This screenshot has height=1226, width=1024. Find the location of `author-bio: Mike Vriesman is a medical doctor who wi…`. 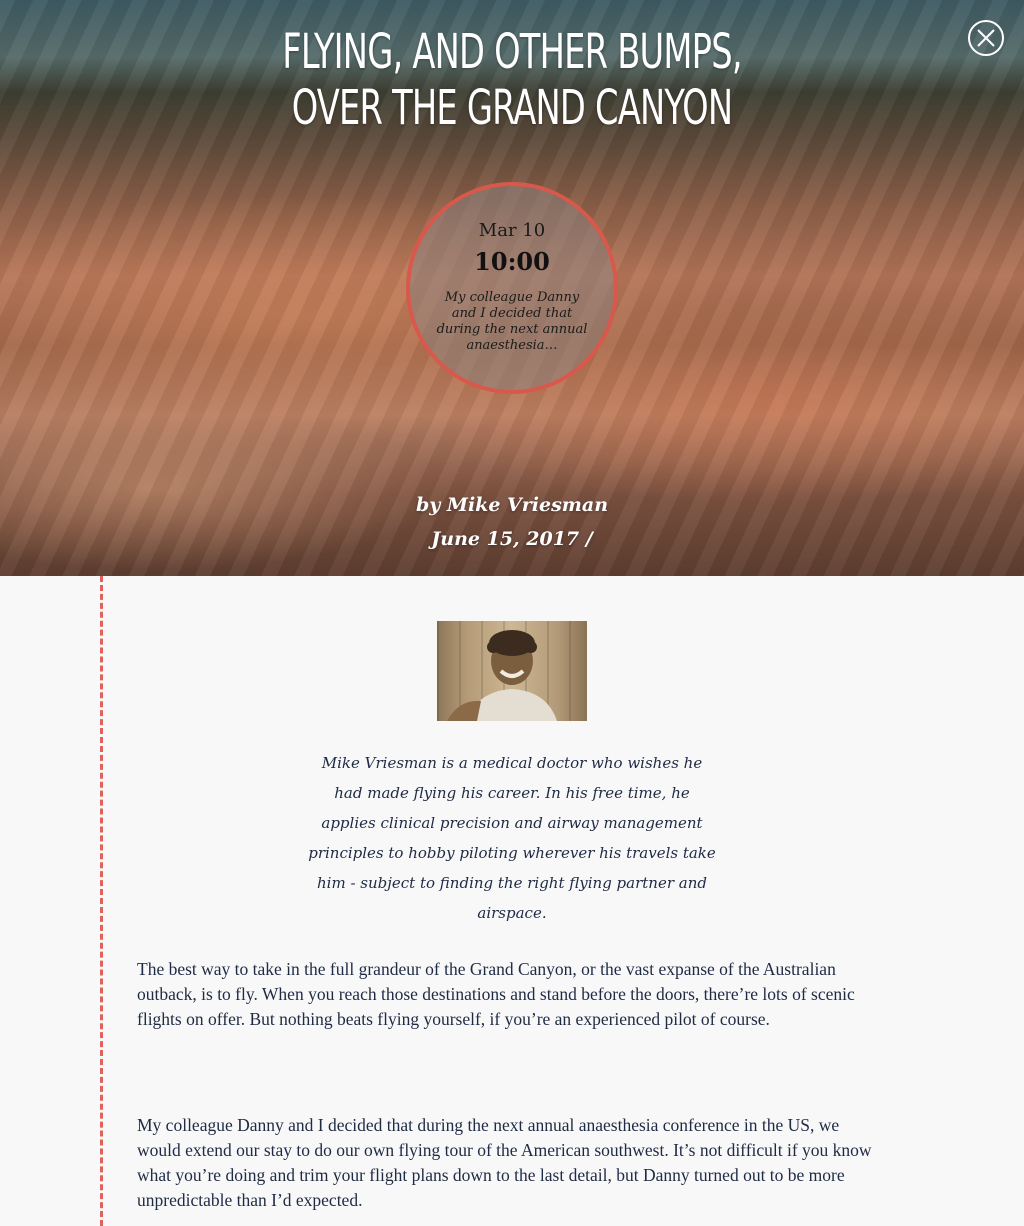

author-bio: Mike Vriesman is a medical doctor who wi… is located at coordinates (512, 838).